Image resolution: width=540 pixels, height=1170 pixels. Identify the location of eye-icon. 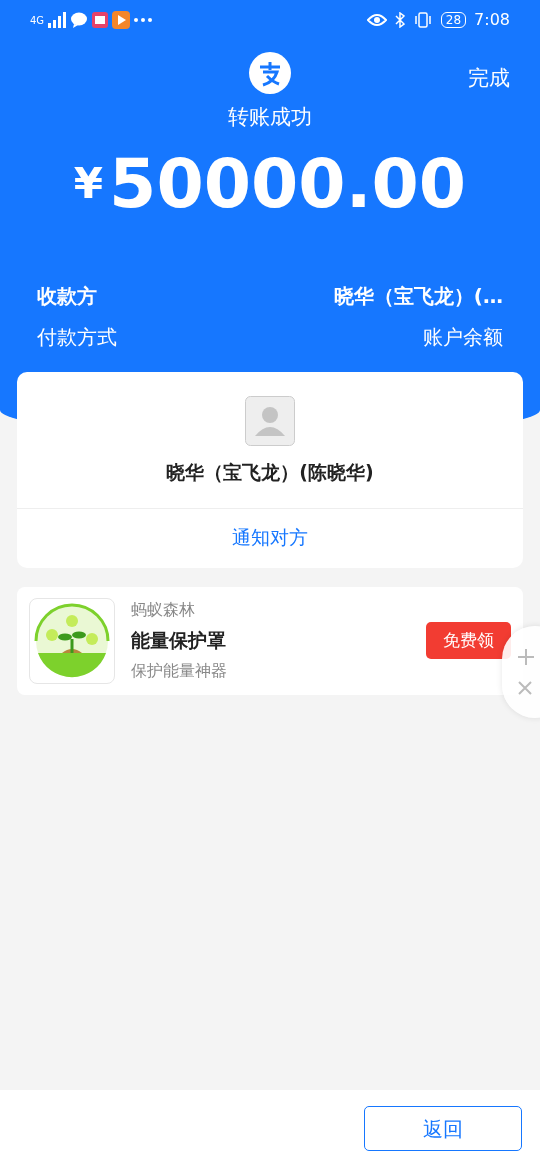
(376, 20).